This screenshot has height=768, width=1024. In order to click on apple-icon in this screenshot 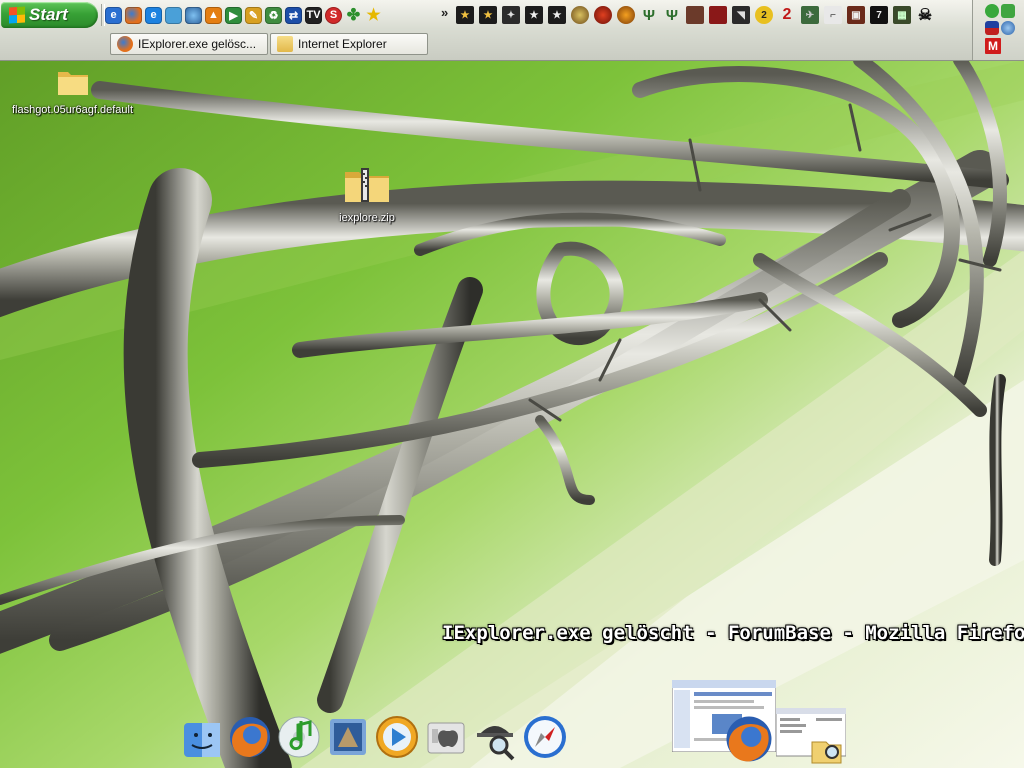, I will do `click(446, 737)`.